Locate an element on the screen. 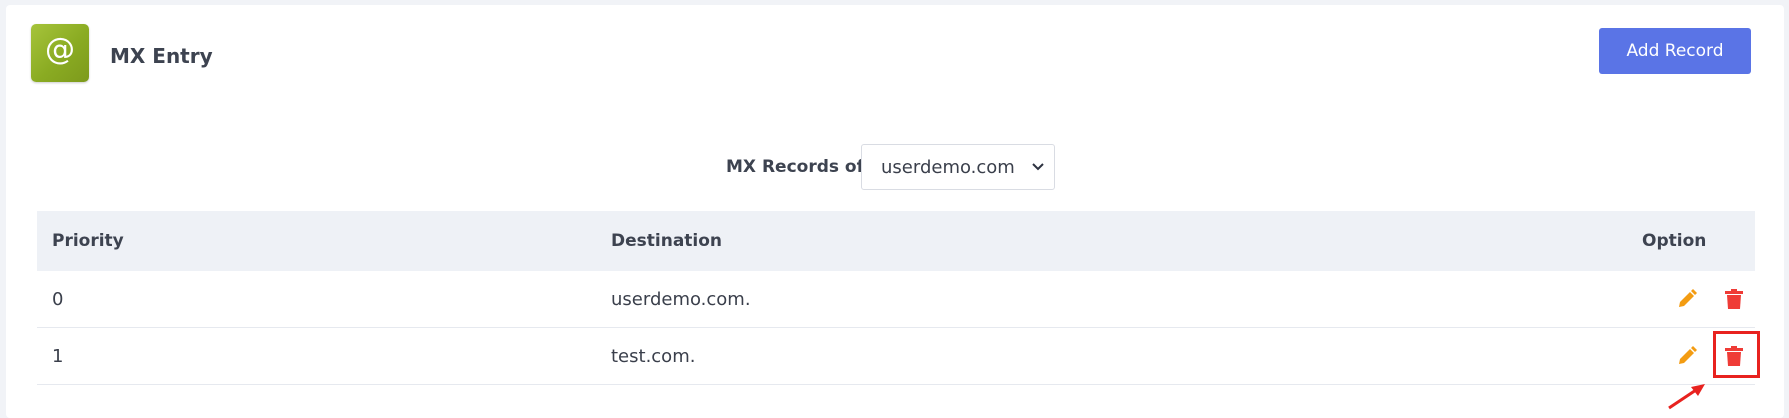  domain-select: userdemo.com is located at coordinates (958, 167).